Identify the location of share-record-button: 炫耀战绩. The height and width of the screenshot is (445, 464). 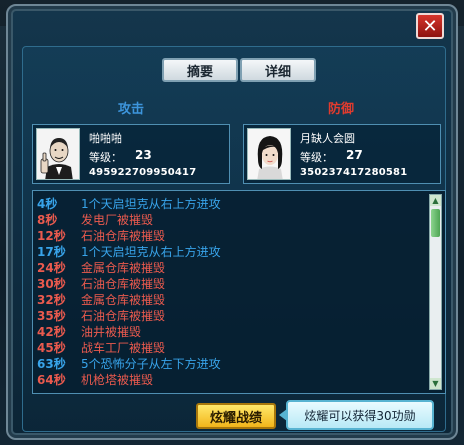
(236, 416).